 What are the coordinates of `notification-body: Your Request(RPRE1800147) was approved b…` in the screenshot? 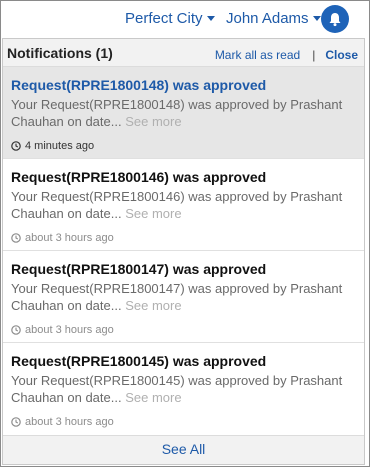 It's located at (183, 297).